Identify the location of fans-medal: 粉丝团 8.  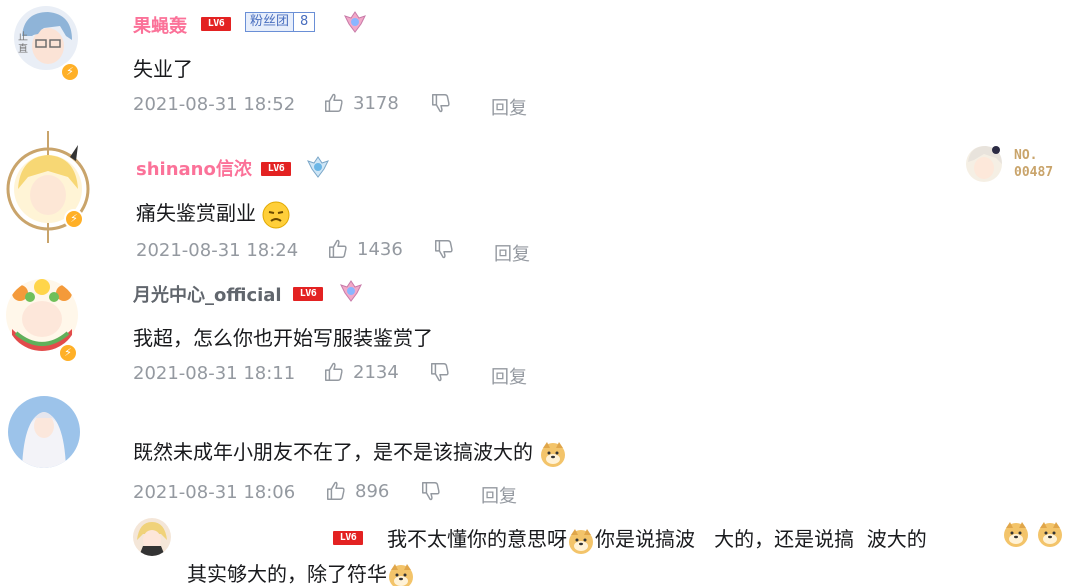
(280, 22).